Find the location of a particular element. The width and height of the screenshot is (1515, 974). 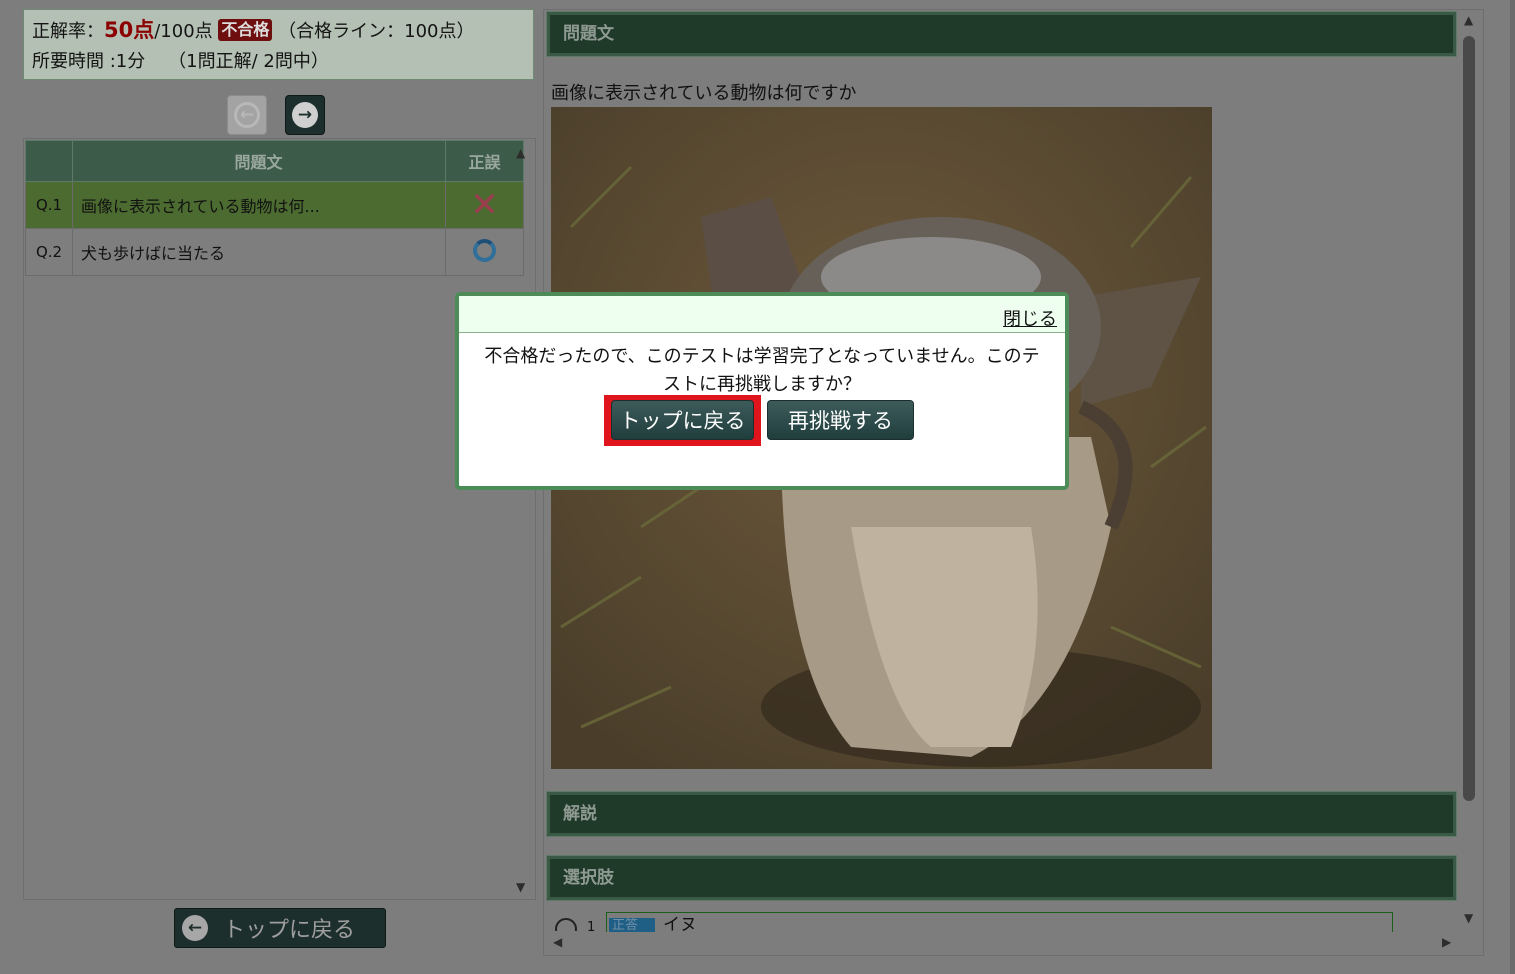

explanation-section-header: 解説 is located at coordinates (1001, 814).